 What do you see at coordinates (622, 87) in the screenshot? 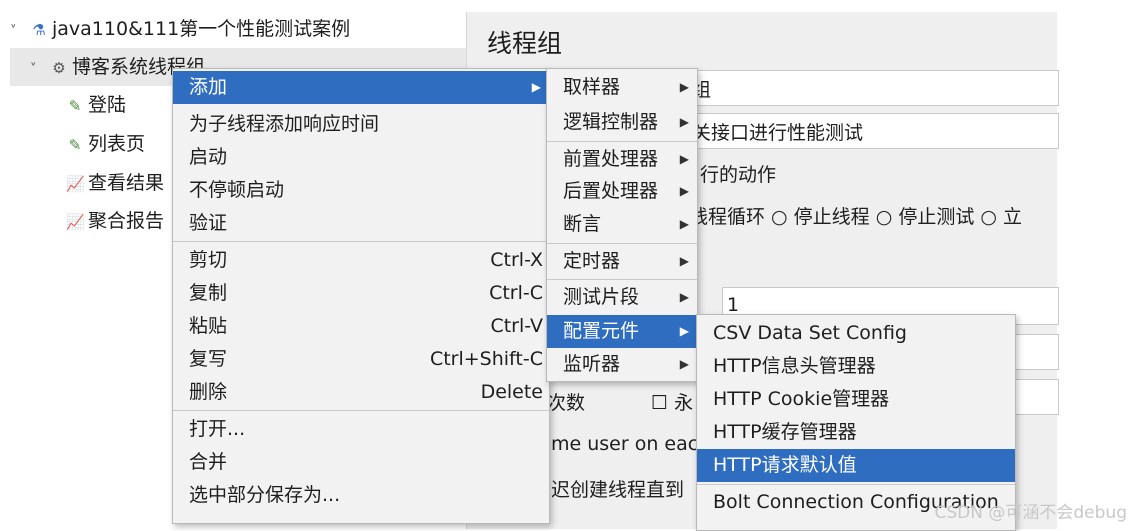
I see `submenu-item-sampler: 取样器 ▶` at bounding box center [622, 87].